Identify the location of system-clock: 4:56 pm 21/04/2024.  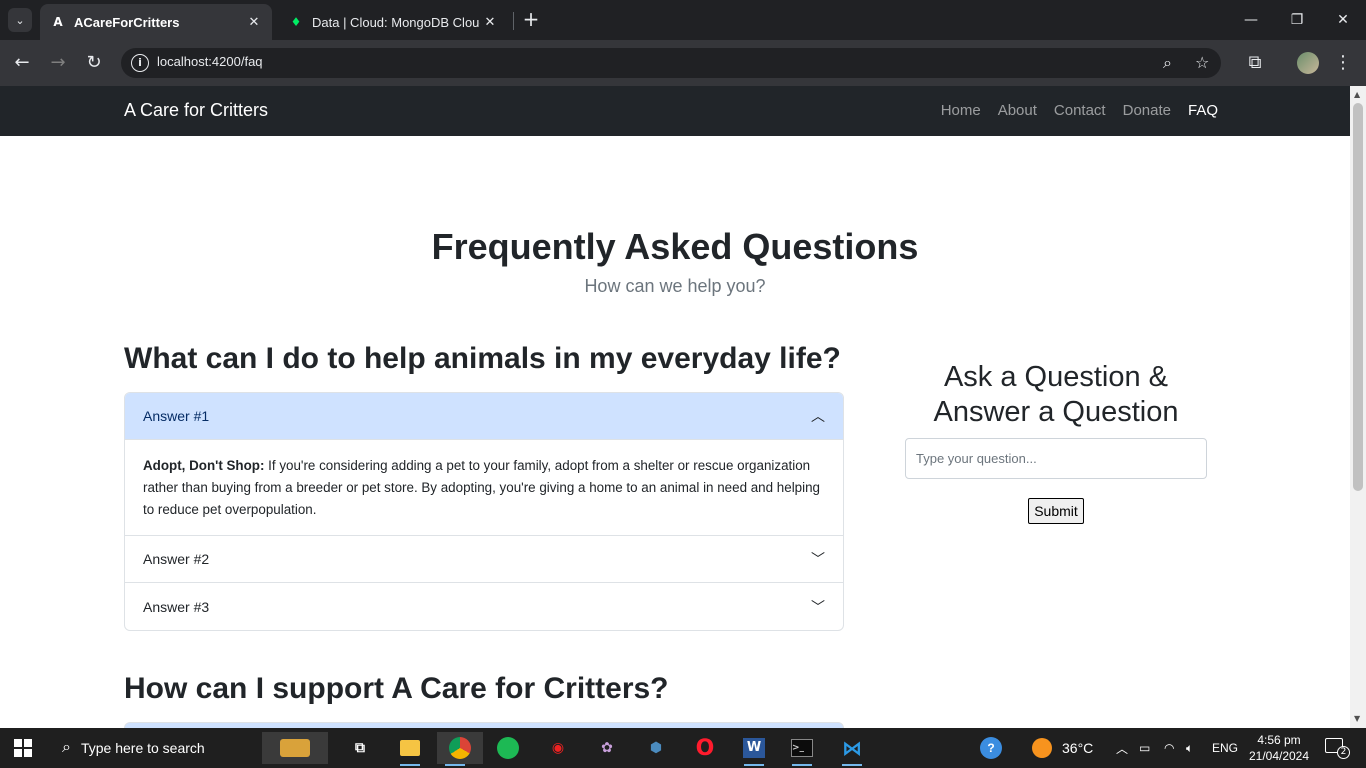
(1279, 748).